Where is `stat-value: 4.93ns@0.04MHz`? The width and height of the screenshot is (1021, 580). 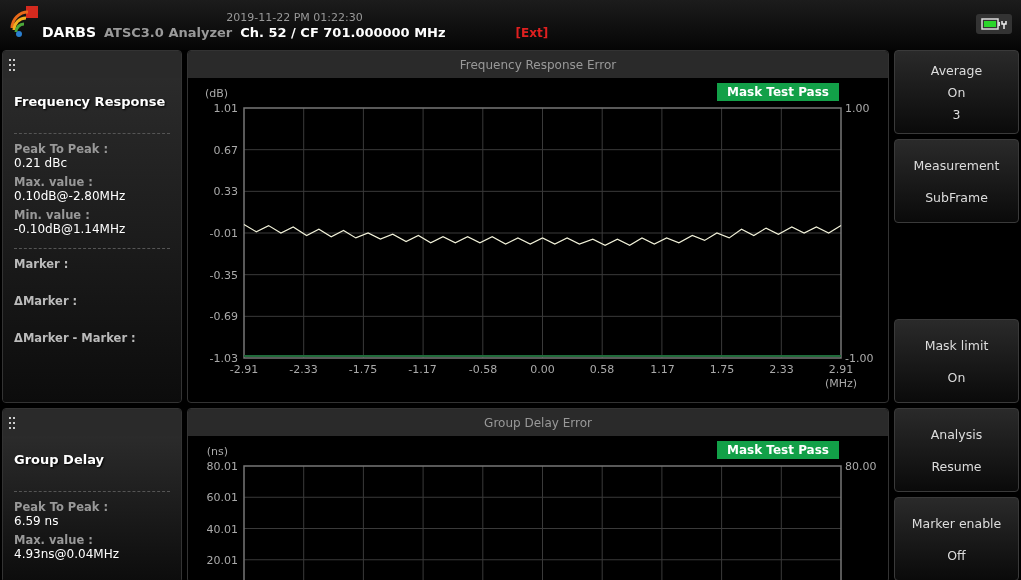 stat-value: 4.93ns@0.04MHz is located at coordinates (67, 554).